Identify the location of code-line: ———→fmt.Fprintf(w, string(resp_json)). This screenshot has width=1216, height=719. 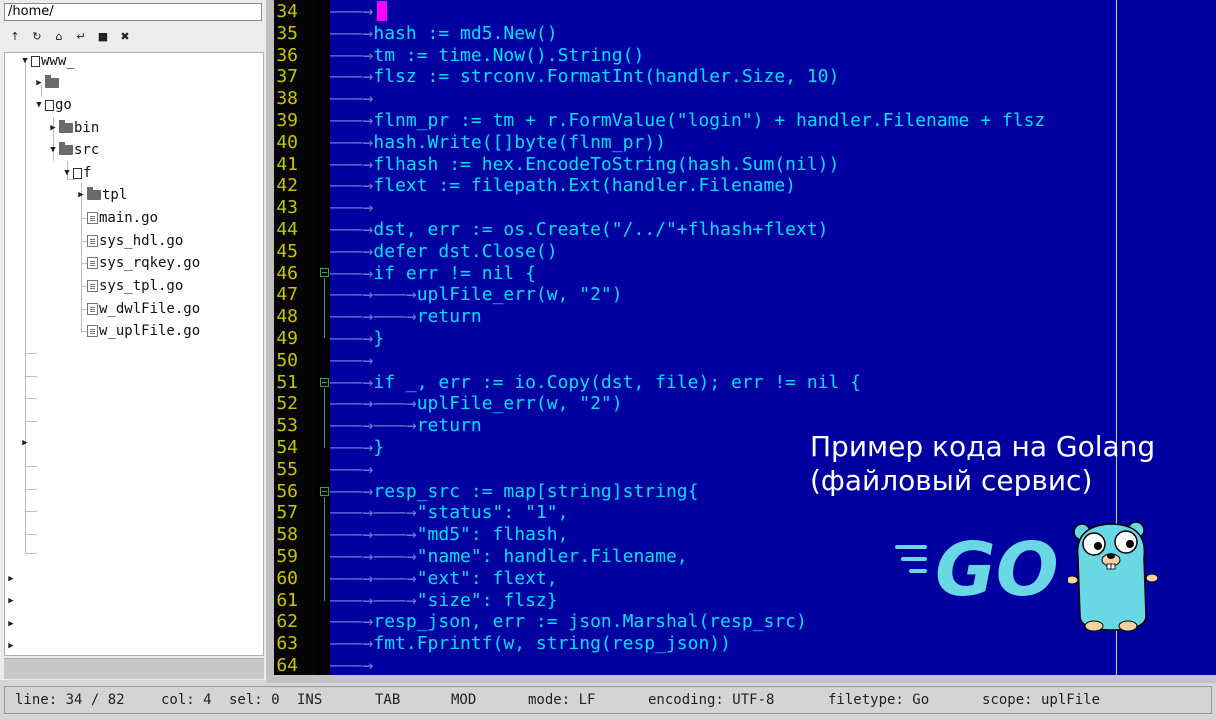
(530, 644).